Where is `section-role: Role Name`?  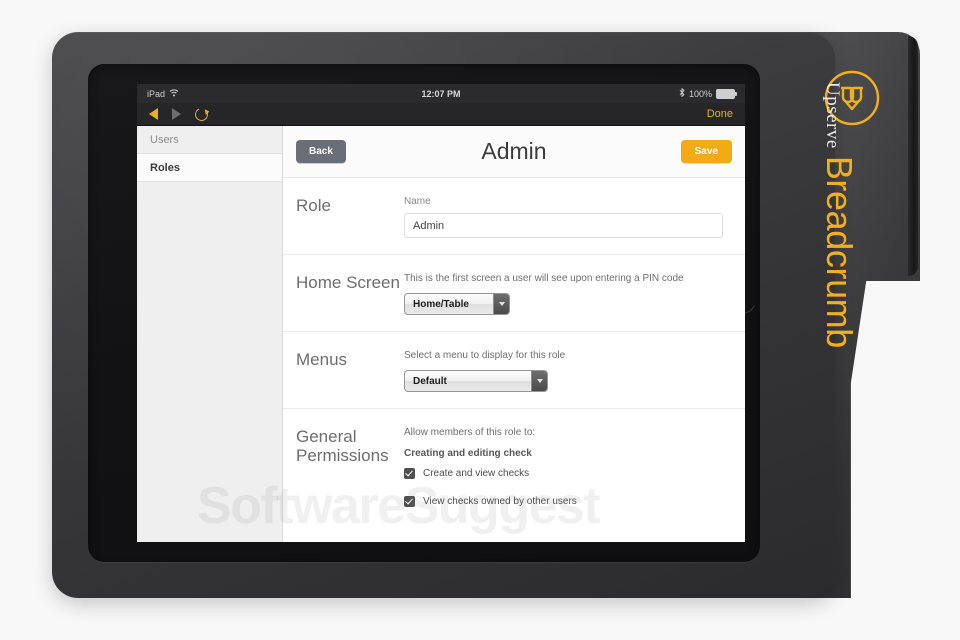 section-role: Role Name is located at coordinates (514, 216).